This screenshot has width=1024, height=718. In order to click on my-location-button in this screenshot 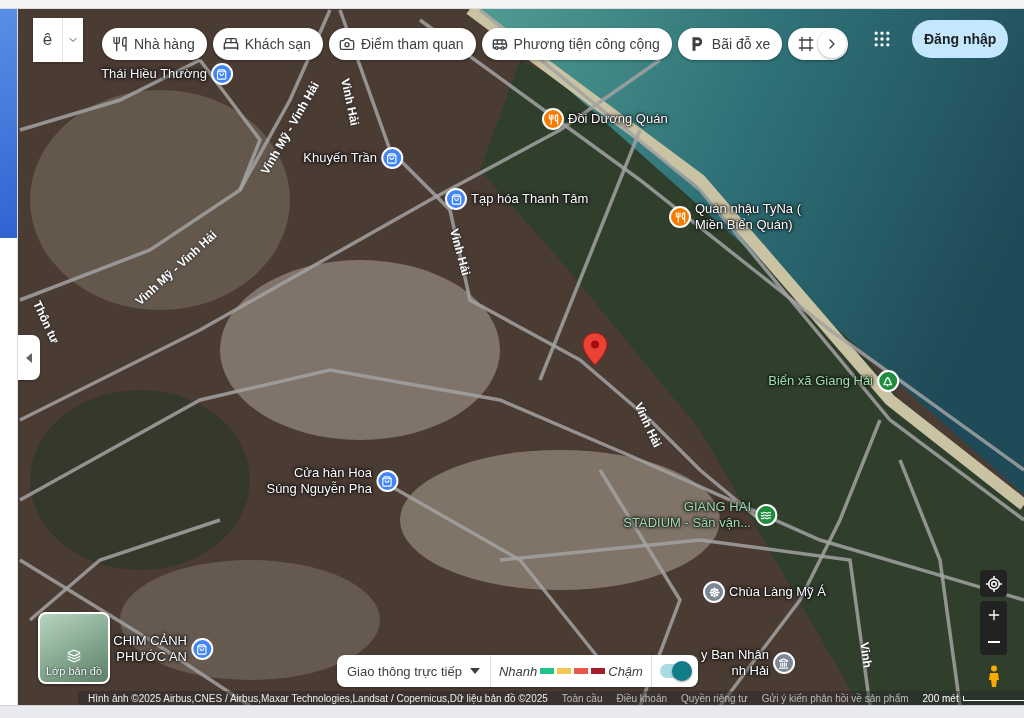, I will do `click(993, 583)`.